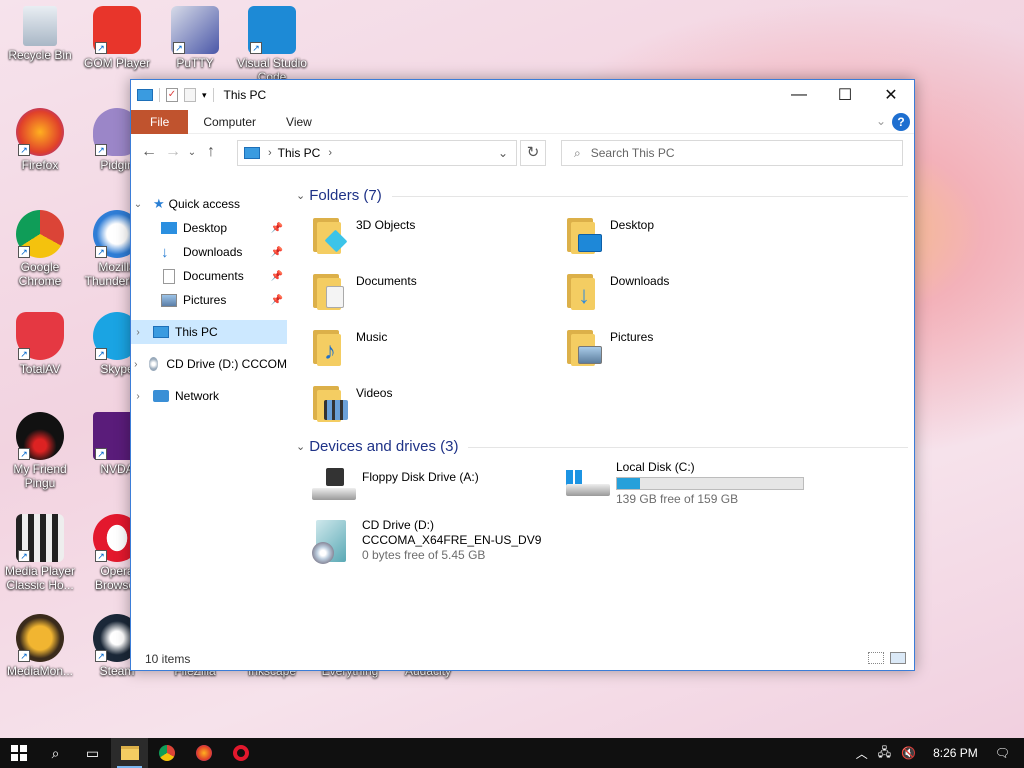  Describe the element at coordinates (299, 122) in the screenshot. I see `tab-view: View` at that location.